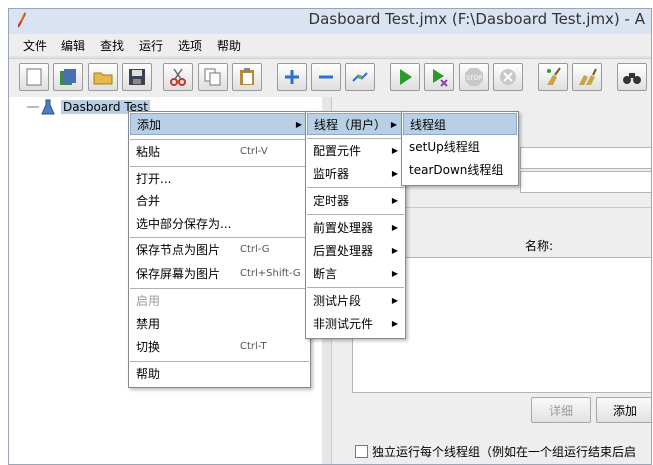 The image size is (653, 465). What do you see at coordinates (361, 451) in the screenshot?
I see `run-independent-checkbox` at bounding box center [361, 451].